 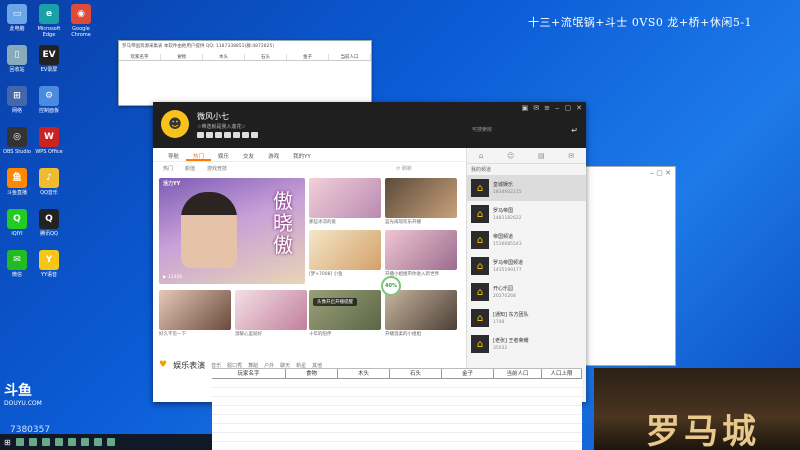 I want to click on stream-thumbnail: 那些冰凉的爱, so click(x=345, y=201).